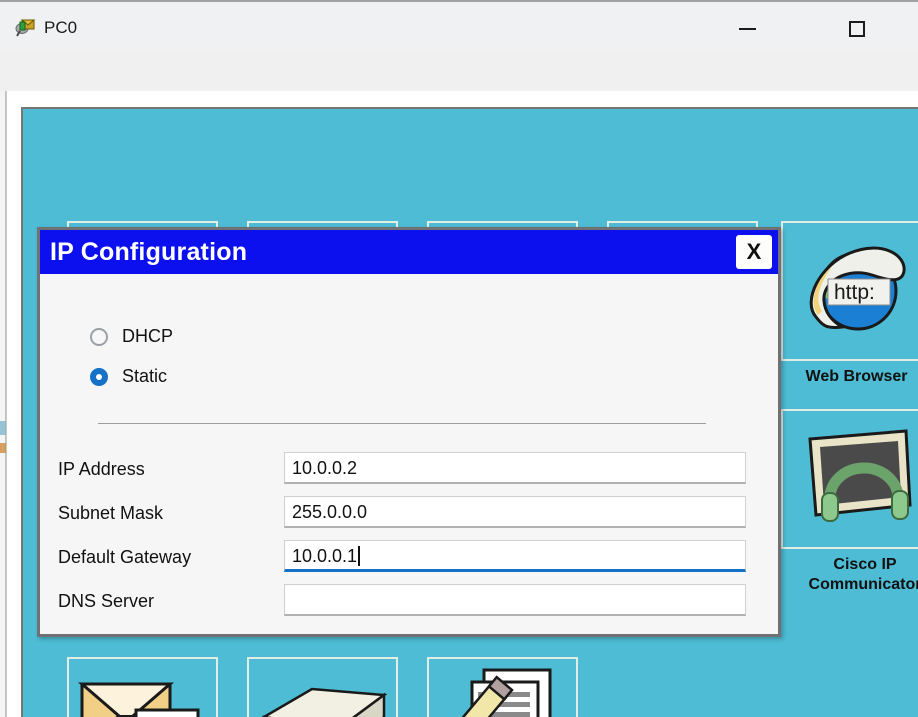  What do you see at coordinates (323, 699) in the screenshot?
I see `pppoe-dialer-icon` at bounding box center [323, 699].